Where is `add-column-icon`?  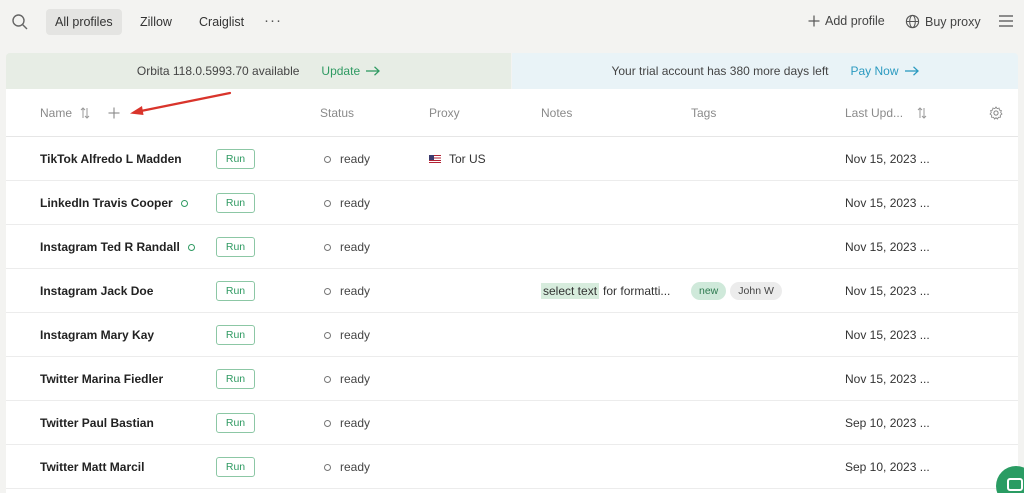
add-column-icon is located at coordinates (114, 113).